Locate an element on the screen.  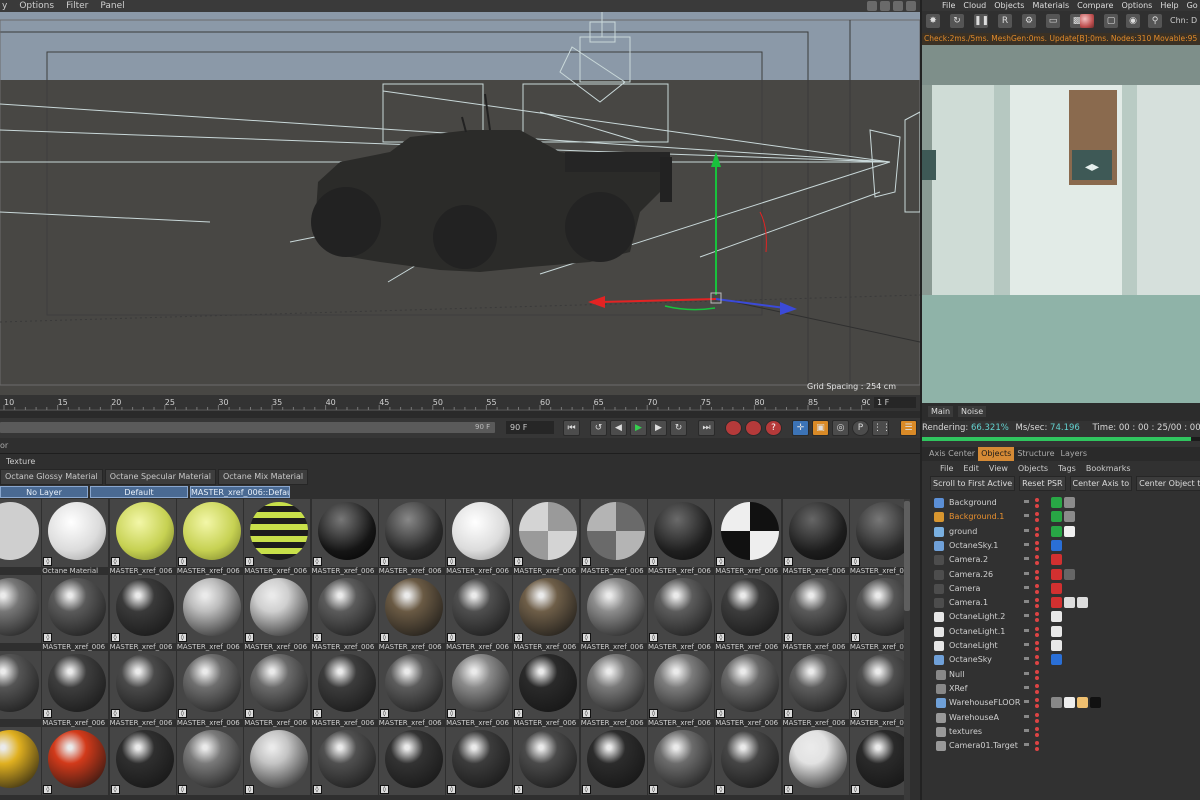
restart-render-icon: ↻ is located at coordinates (957, 21).